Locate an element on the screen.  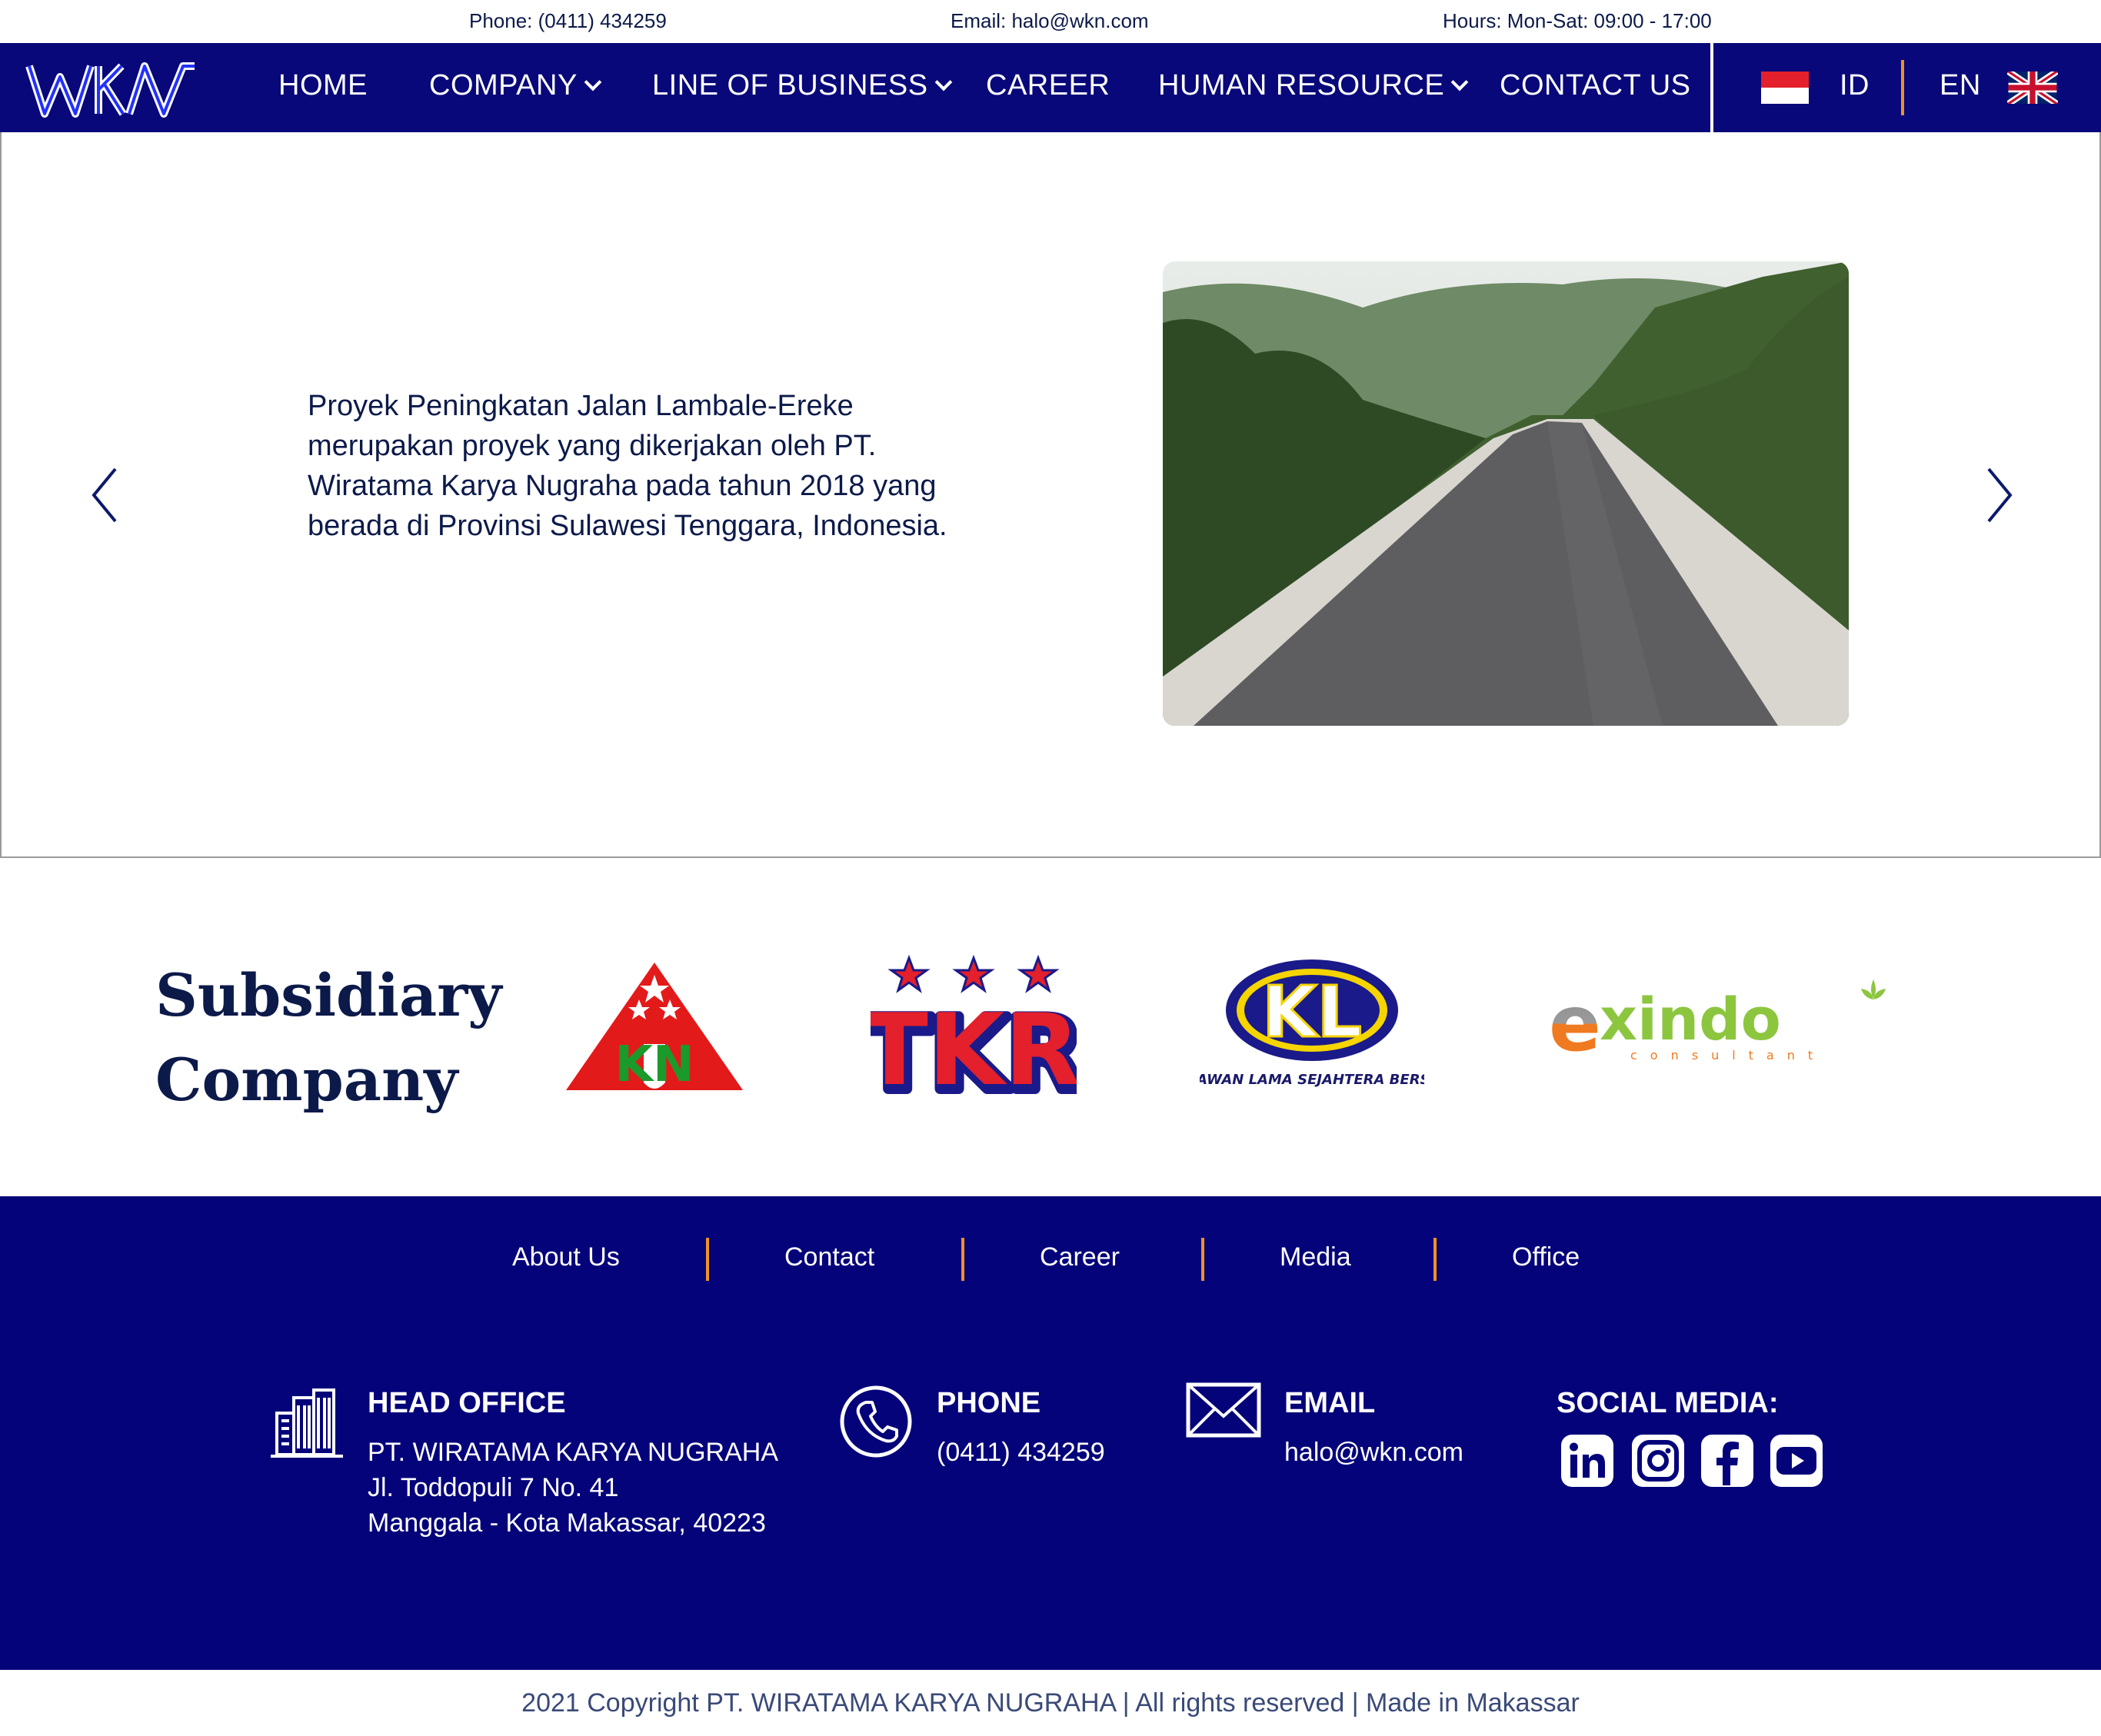
kl-logo-caption: PT. KAWAN LAMA SEJAHTERA BERSAMA is located at coordinates (1312, 1080).